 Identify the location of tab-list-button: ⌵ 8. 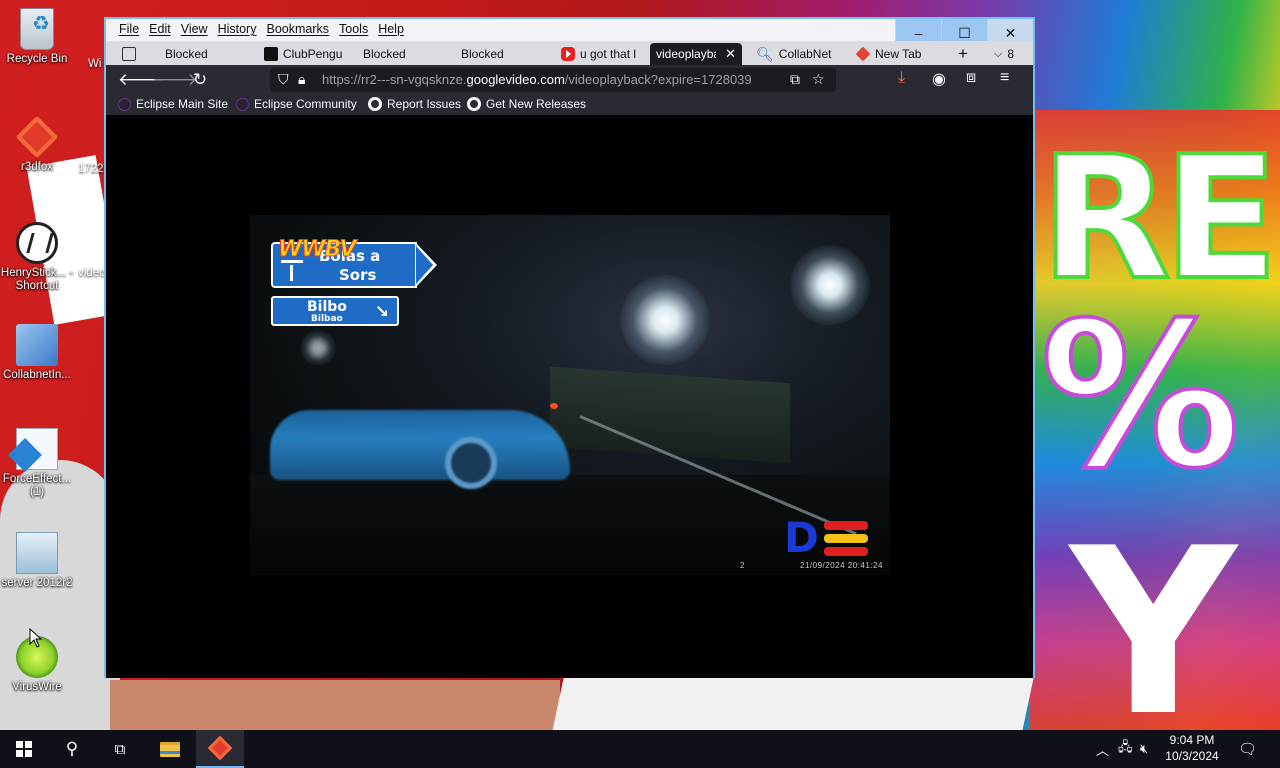
(1012, 54).